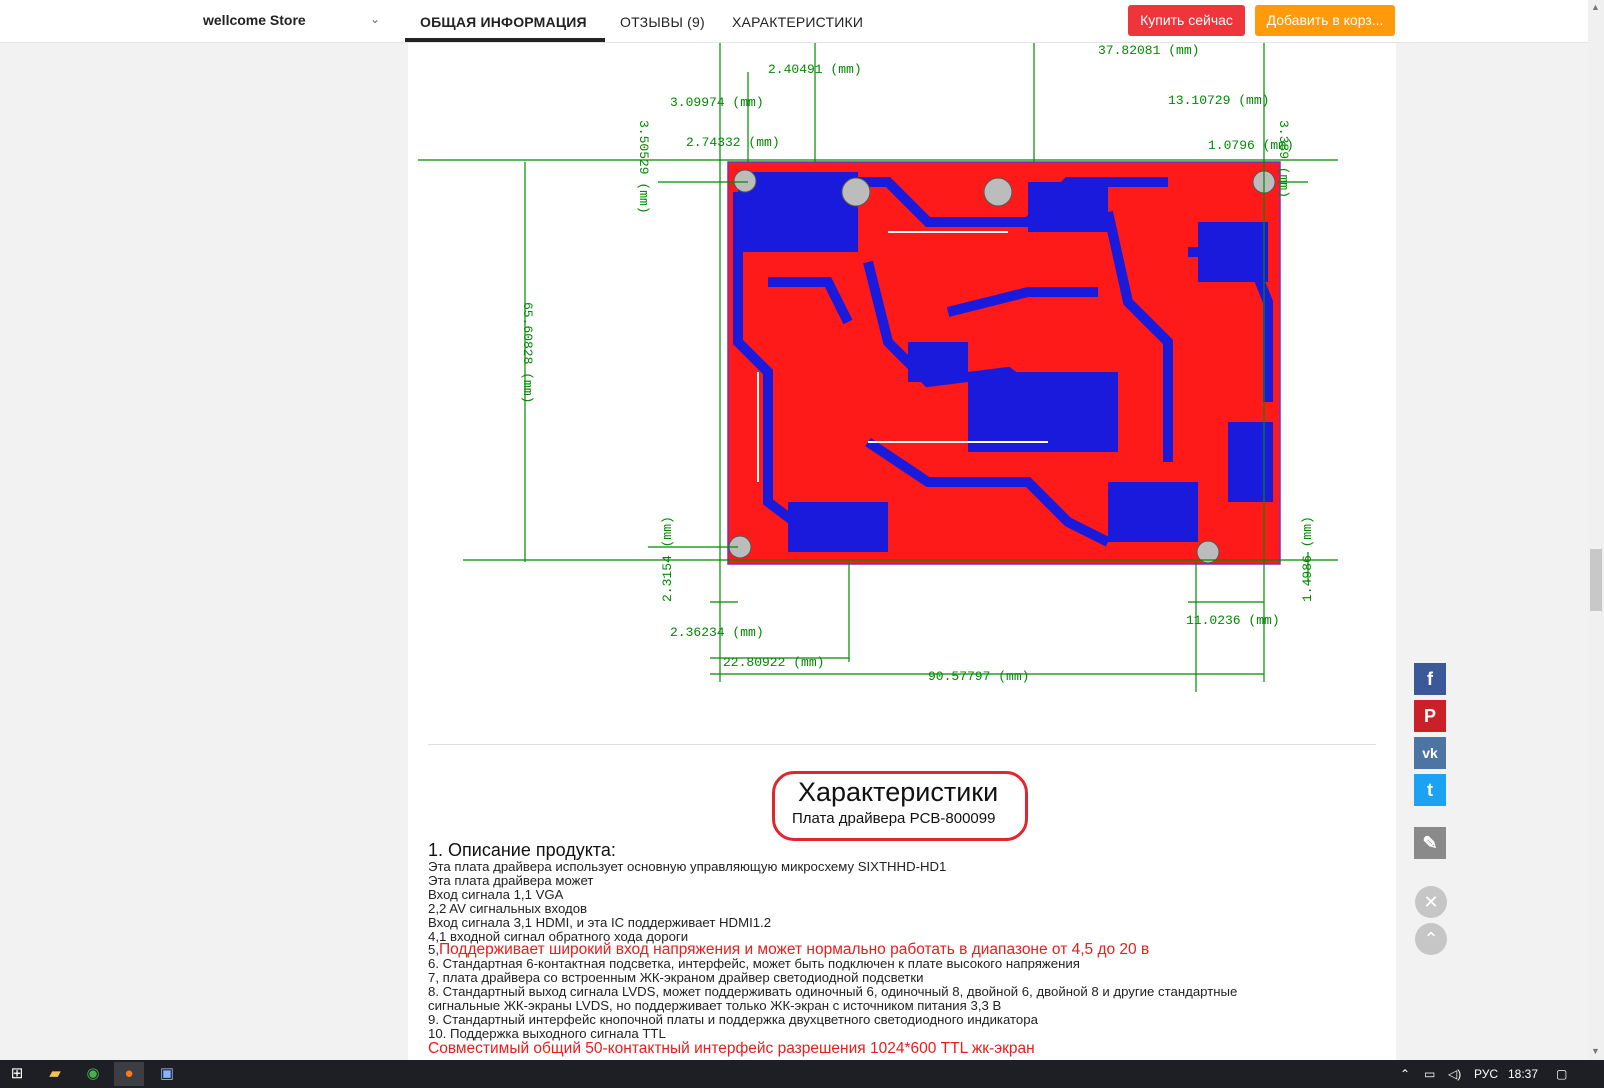 This screenshot has height=1088, width=1604. I want to click on close-icon: ✕, so click(1431, 902).